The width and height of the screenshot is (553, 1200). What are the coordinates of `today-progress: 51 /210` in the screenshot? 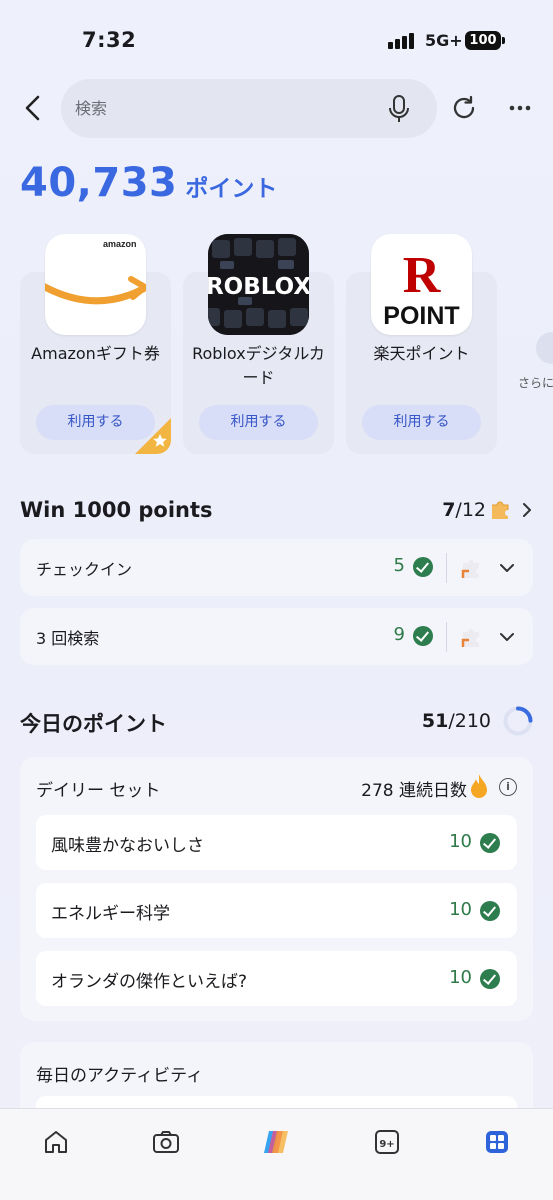 It's located at (456, 721).